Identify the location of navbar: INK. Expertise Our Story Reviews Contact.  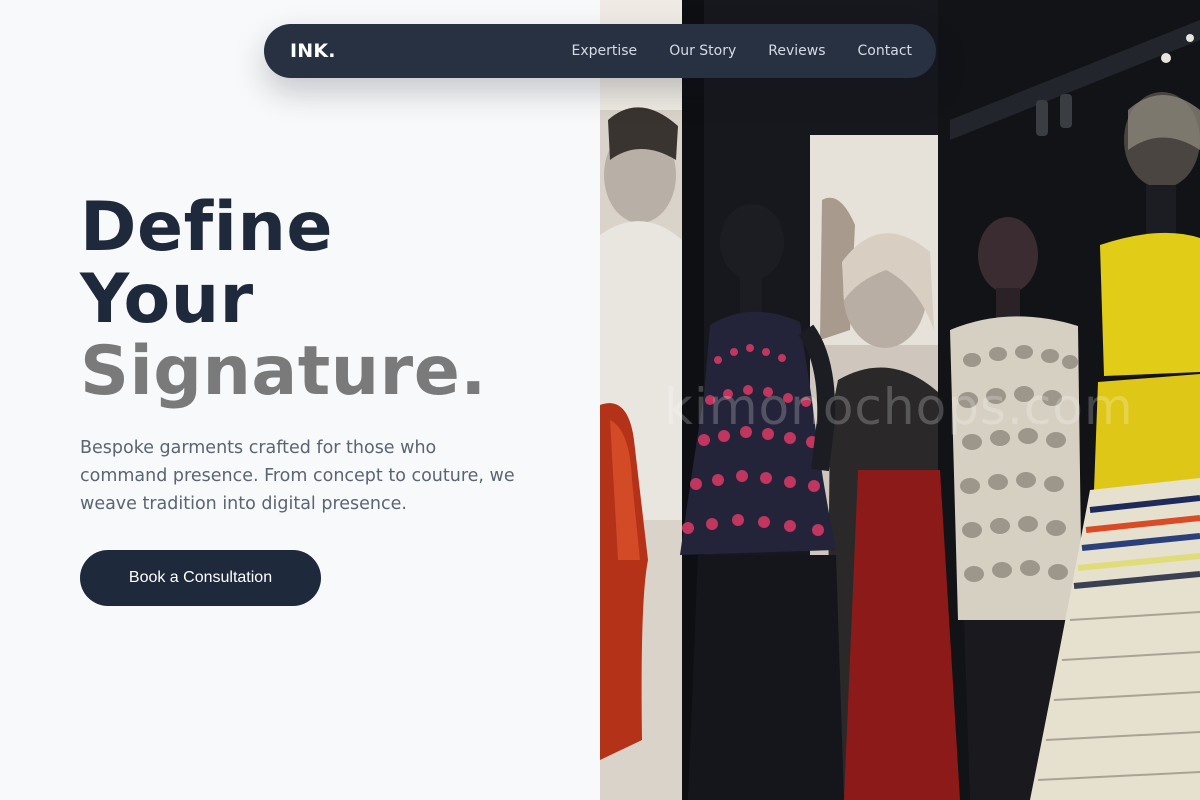
(600, 51).